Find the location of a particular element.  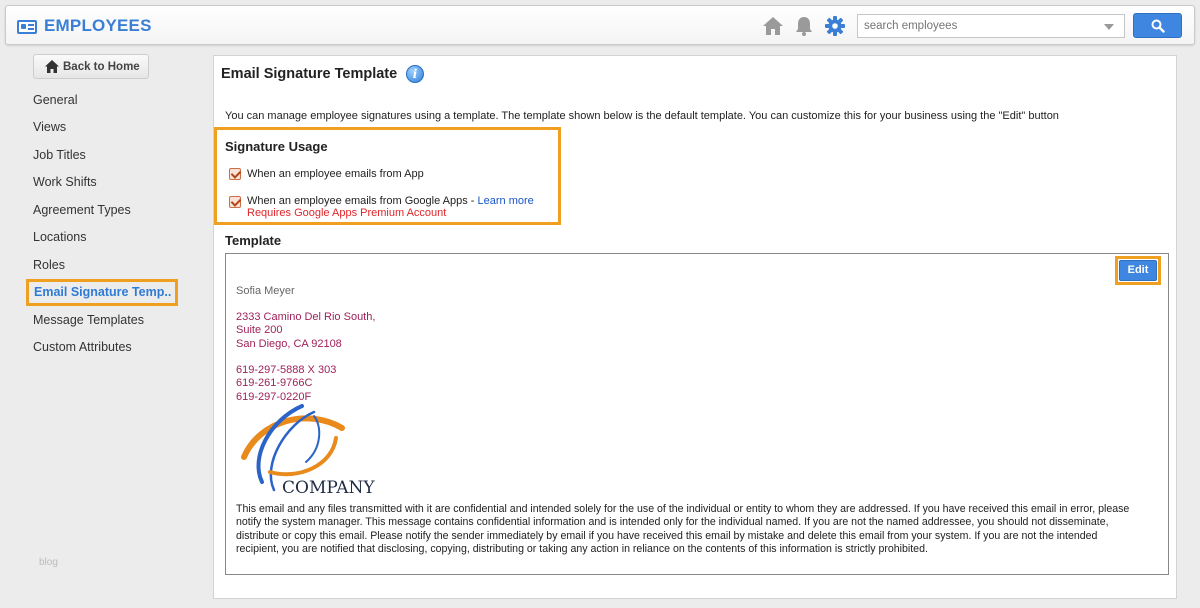

sidebar-item-email-signature-template: Email Signature Temp.. is located at coordinates (102, 292).